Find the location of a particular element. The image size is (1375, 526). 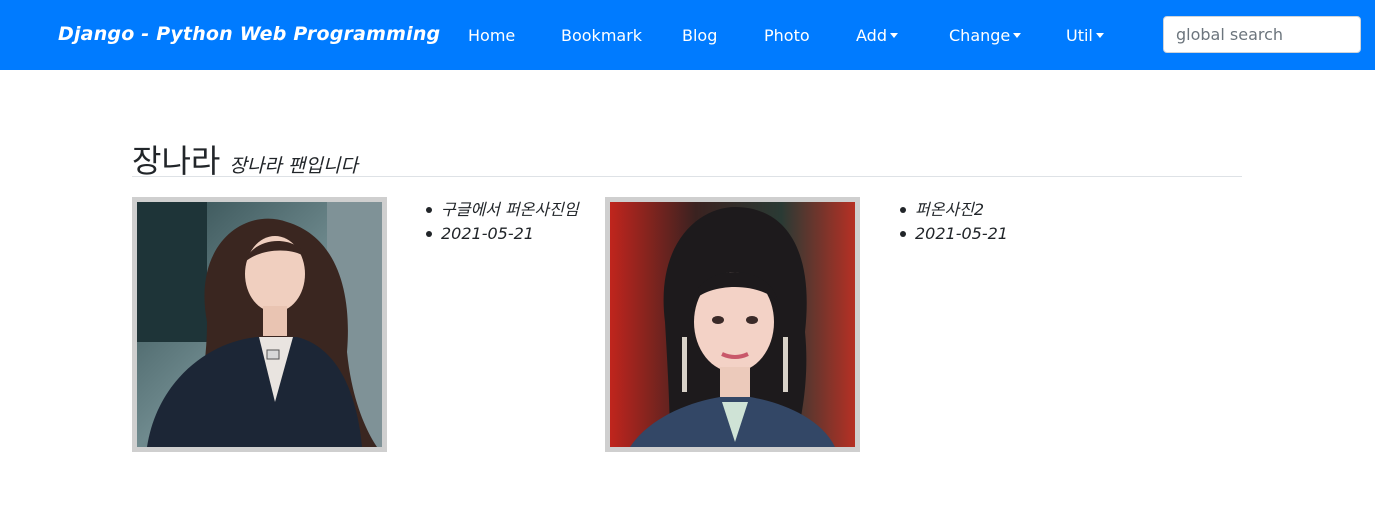

photo-description: 퍼온사진2 is located at coordinates (949, 210).